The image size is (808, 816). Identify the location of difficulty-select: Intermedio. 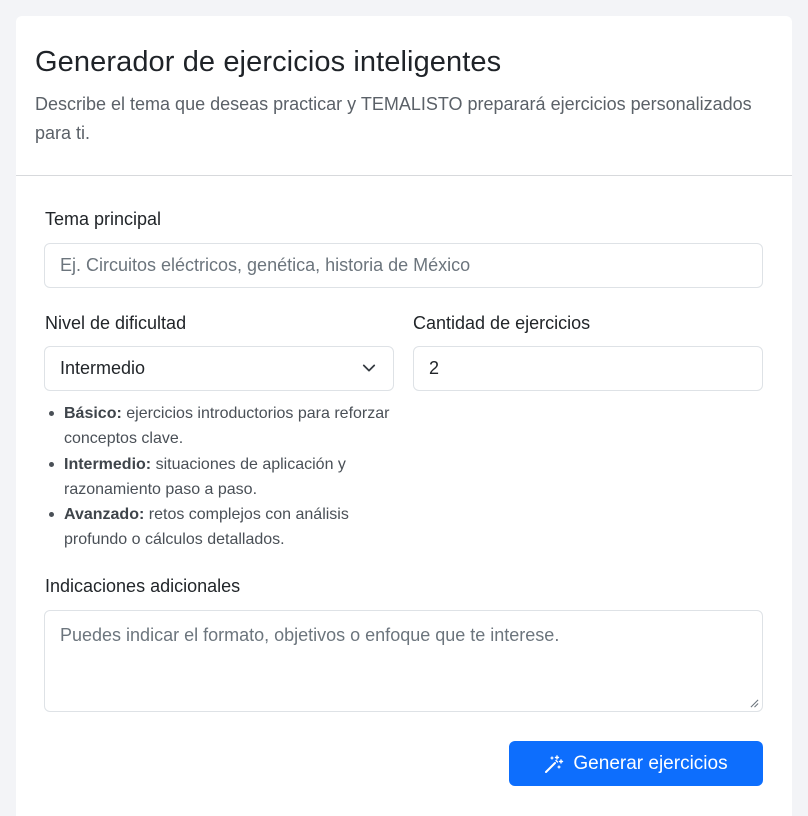
(219, 368).